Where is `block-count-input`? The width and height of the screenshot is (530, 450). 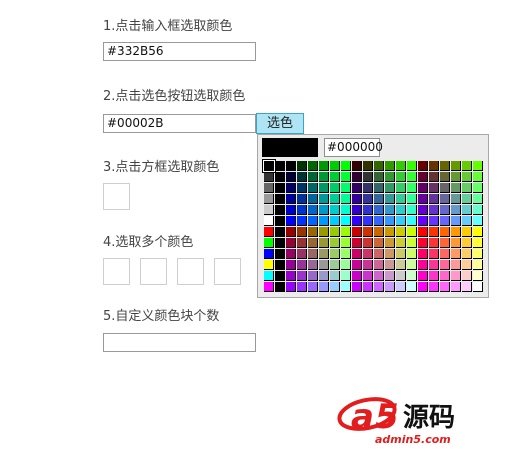
block-count-input is located at coordinates (179, 342).